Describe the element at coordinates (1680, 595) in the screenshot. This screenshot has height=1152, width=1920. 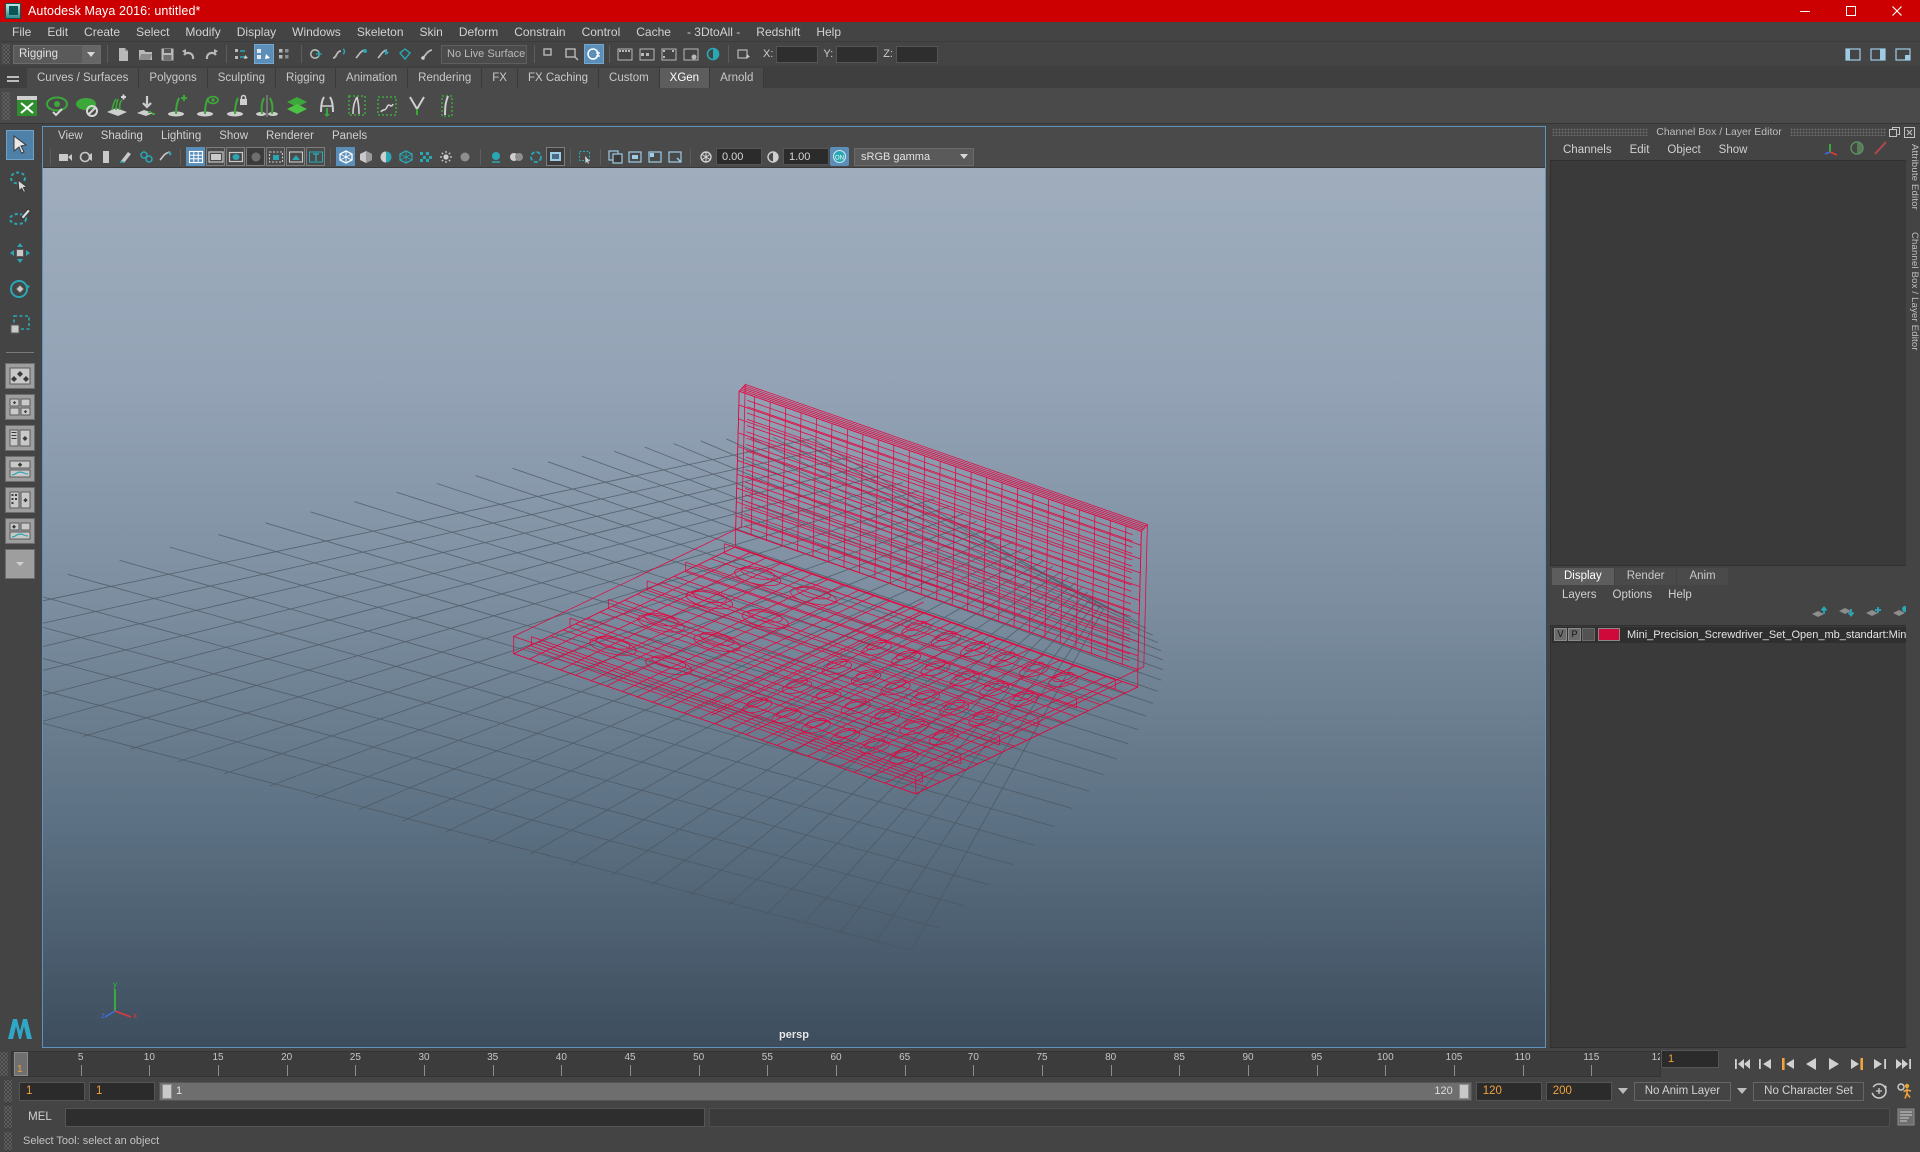
I see `layer-menu-help: Help` at that location.